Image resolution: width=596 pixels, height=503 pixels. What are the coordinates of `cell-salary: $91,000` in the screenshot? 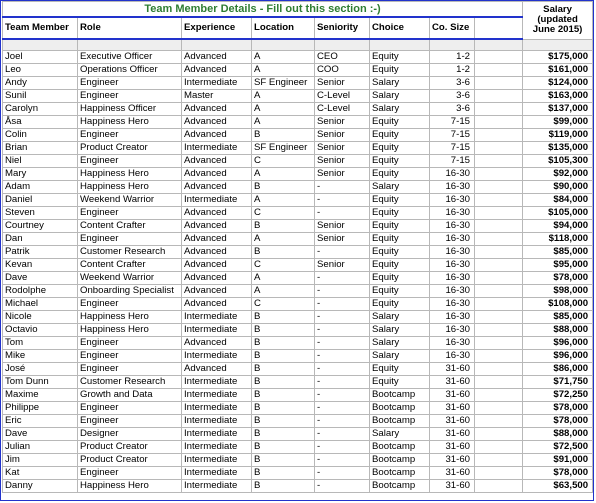 It's located at (557, 460).